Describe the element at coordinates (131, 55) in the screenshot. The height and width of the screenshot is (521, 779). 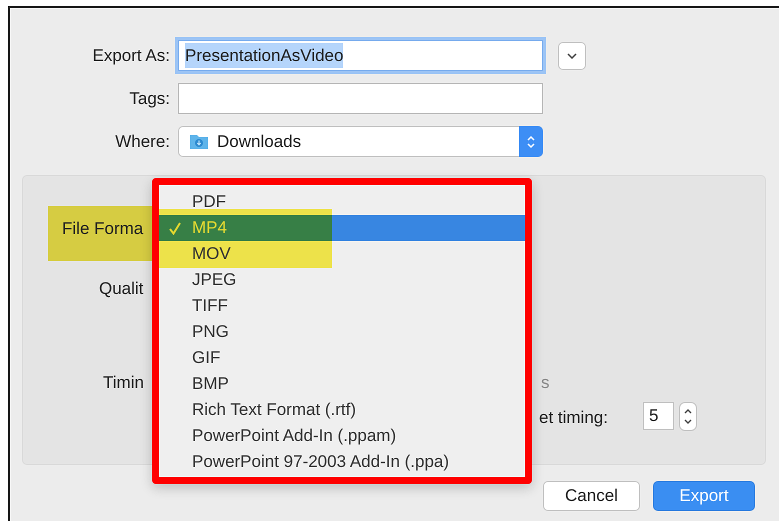
I see `field-label: Export As:` at that location.